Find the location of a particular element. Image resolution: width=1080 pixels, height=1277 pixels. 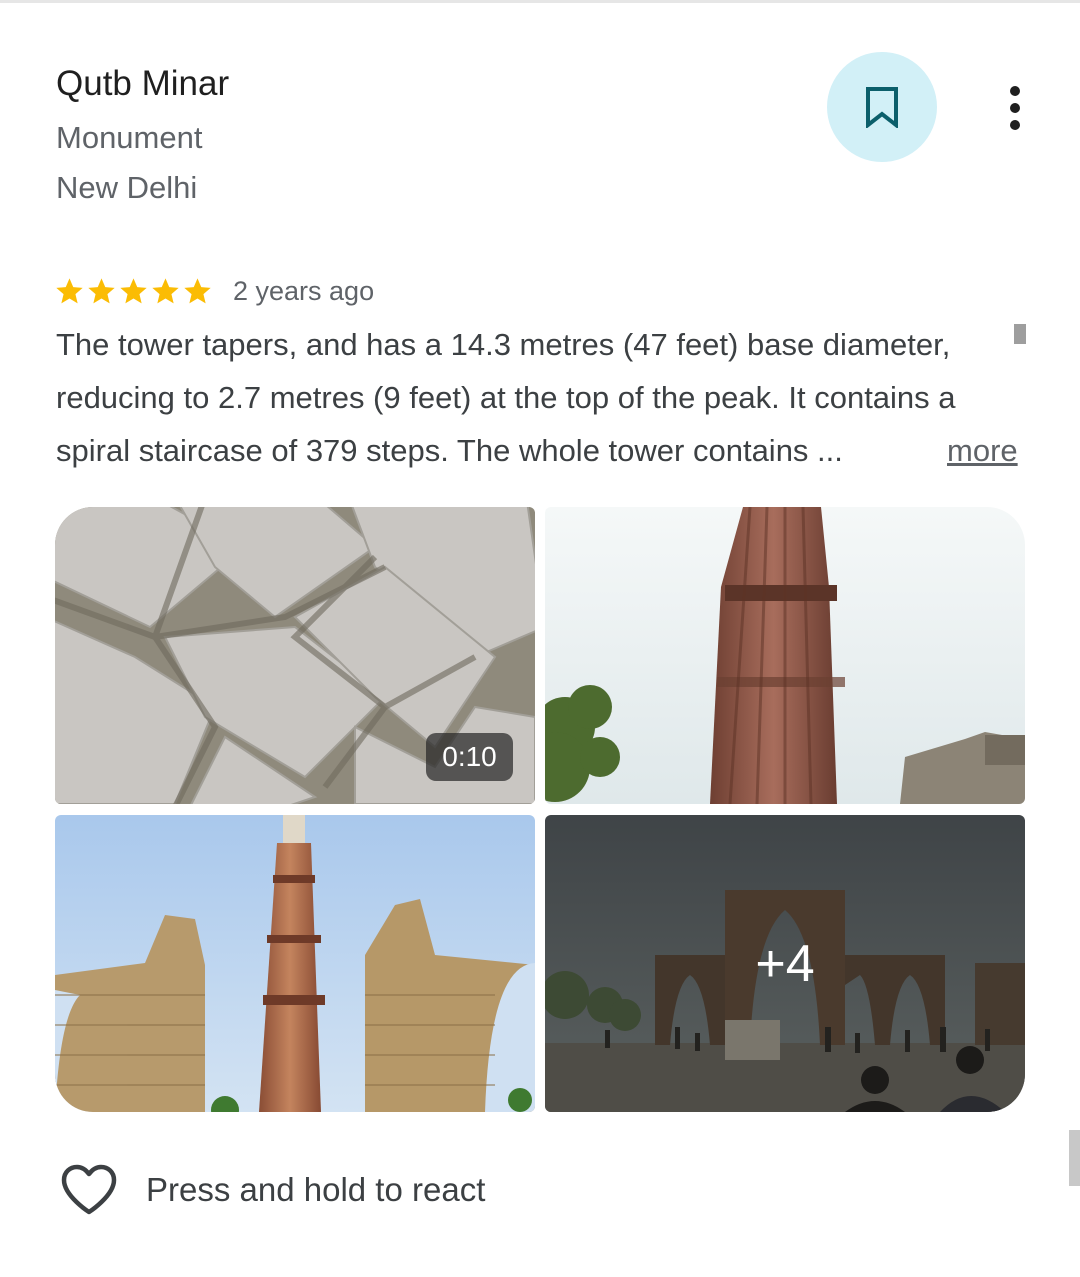

more-options-button is located at coordinates (1015, 108).